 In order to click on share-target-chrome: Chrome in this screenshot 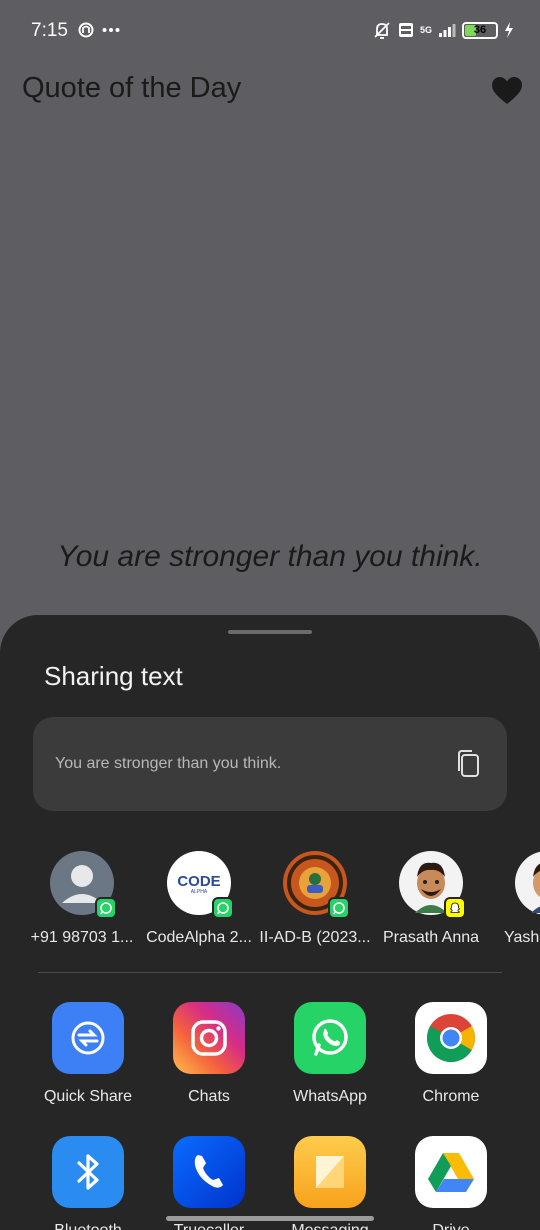, I will do `click(451, 1054)`.